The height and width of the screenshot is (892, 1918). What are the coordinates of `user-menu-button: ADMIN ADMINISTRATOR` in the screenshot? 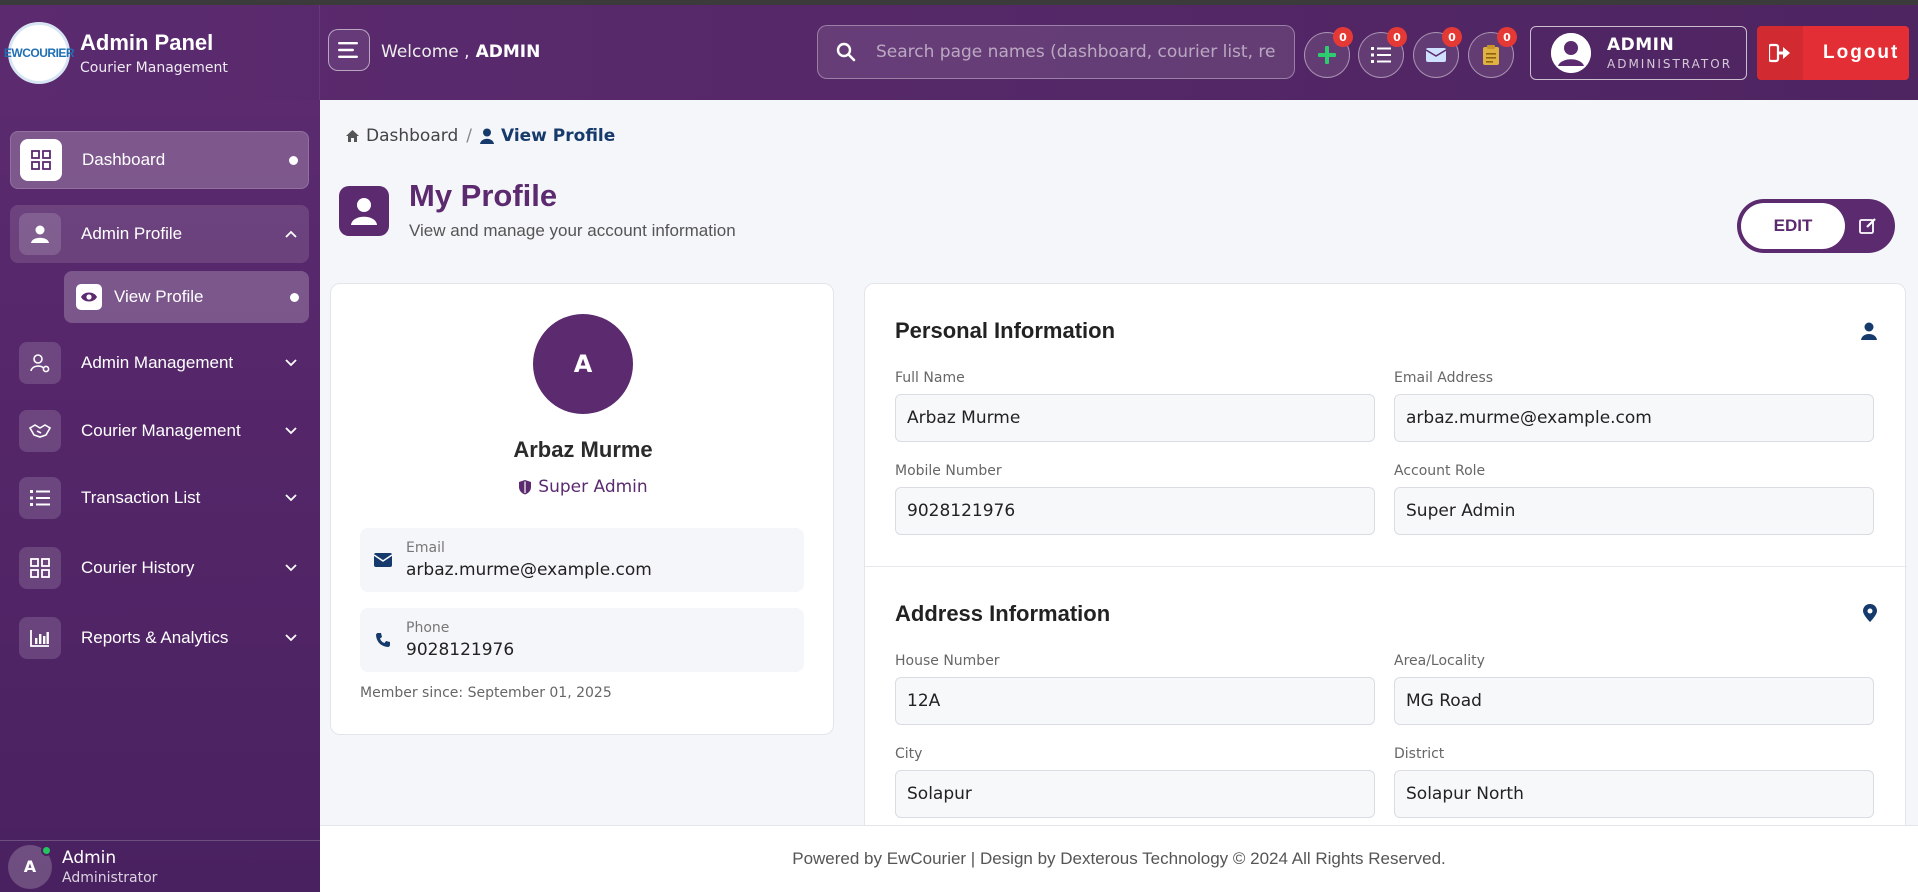 It's located at (1638, 53).